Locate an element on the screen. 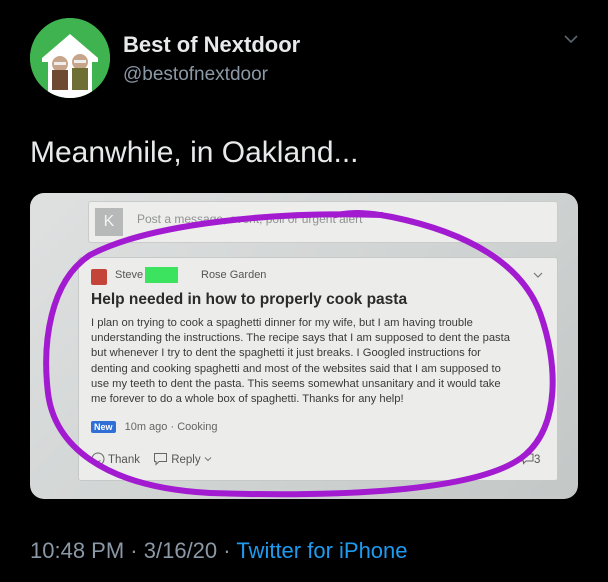 Image resolution: width=608 pixels, height=582 pixels. chevron-down-icon is located at coordinates (571, 39).